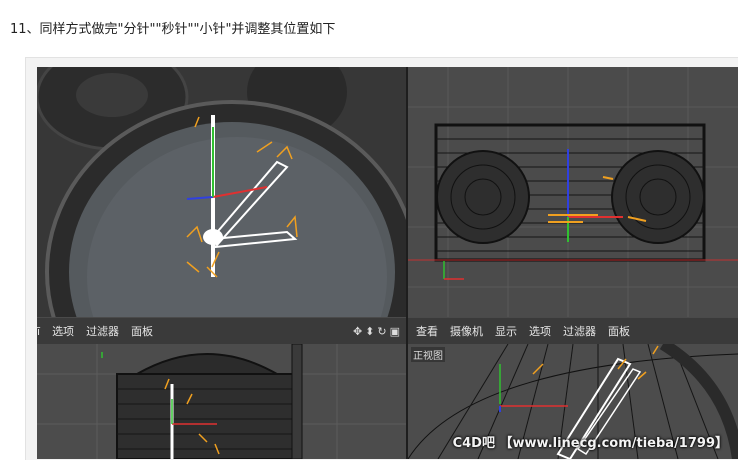 This screenshot has width=738, height=460. What do you see at coordinates (590, 443) in the screenshot?
I see `watermark: C4D吧 【www.linecg.com/tieba/1799】` at bounding box center [590, 443].